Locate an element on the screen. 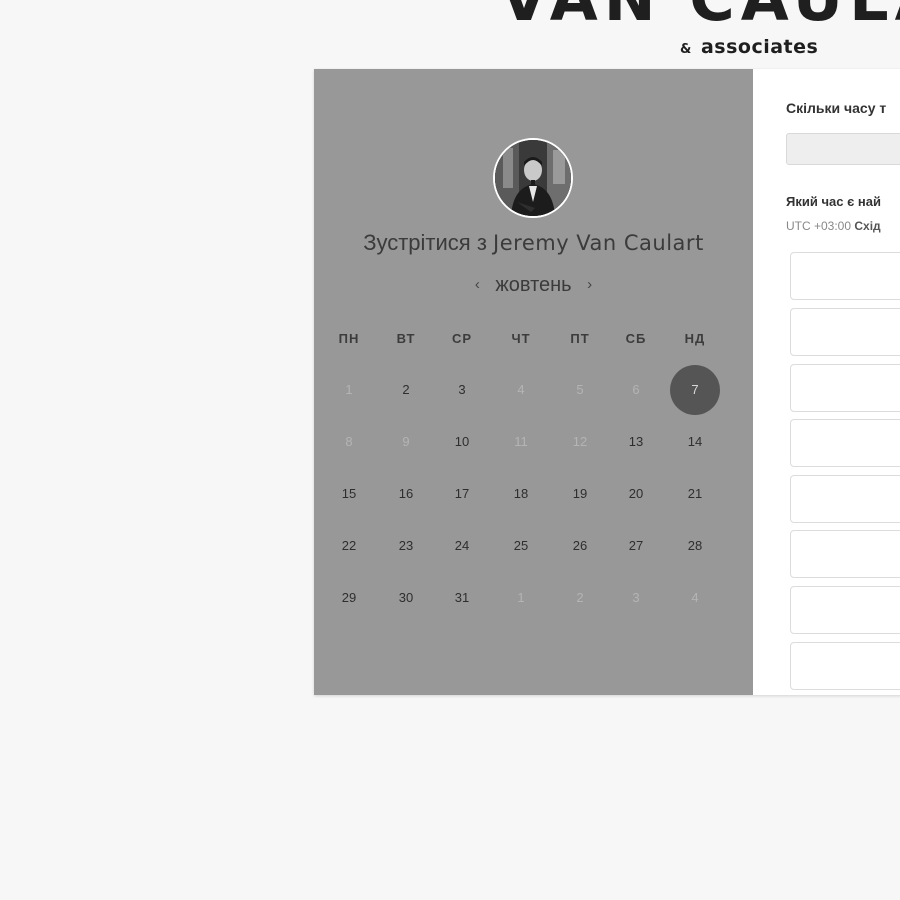  timezone-label: UTC +03:00 Схід is located at coordinates (833, 226).